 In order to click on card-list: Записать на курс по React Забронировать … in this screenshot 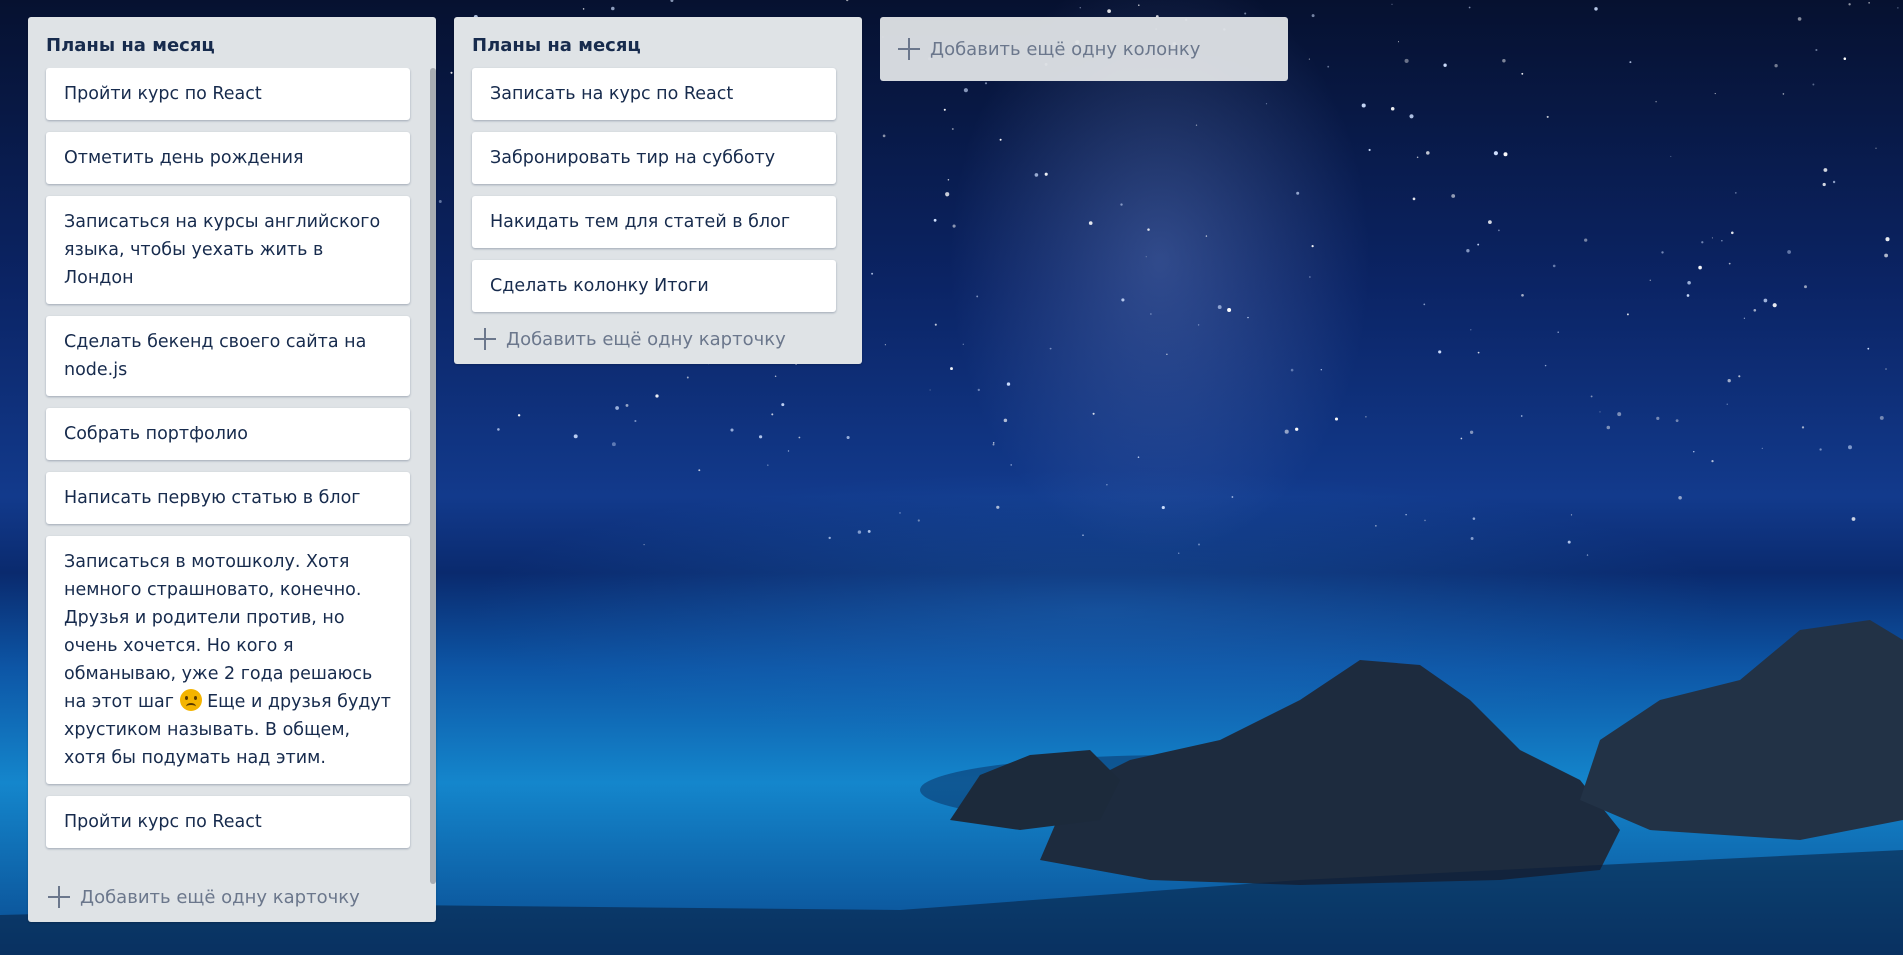, I will do `click(658, 190)`.